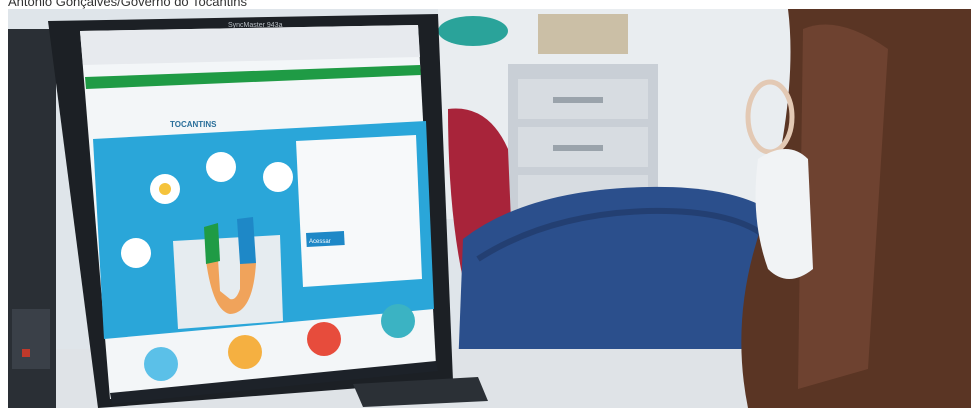 Image resolution: width=971 pixels, height=408 pixels. Describe the element at coordinates (127, 4) in the screenshot. I see `caption-text: Antonio Gonçalves/Governo do Tocantins` at that location.